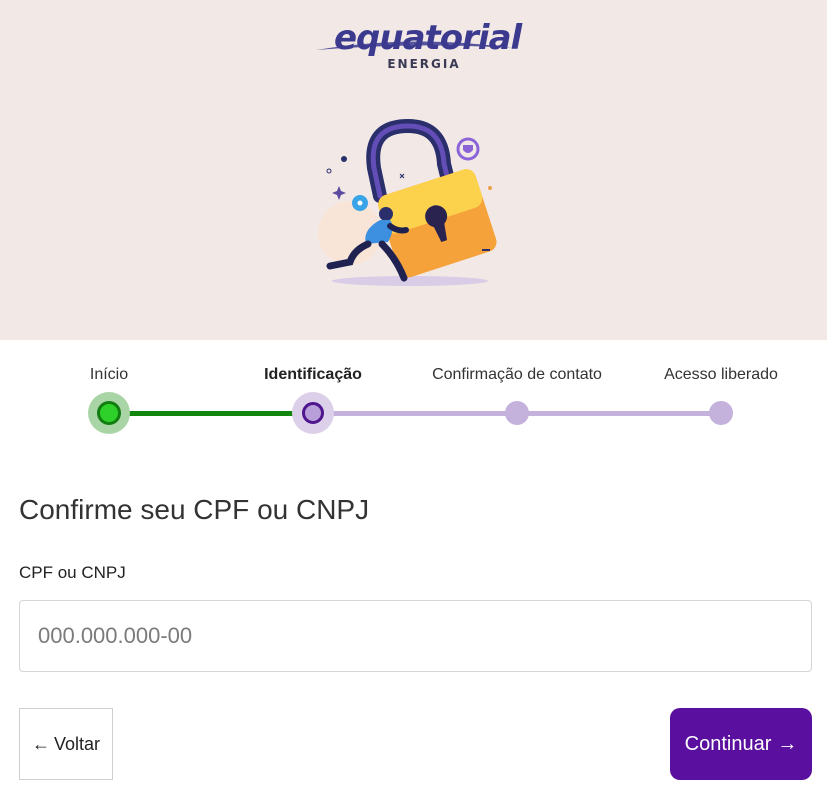  I want to click on step-label-acesso: Acesso liberado, so click(721, 374).